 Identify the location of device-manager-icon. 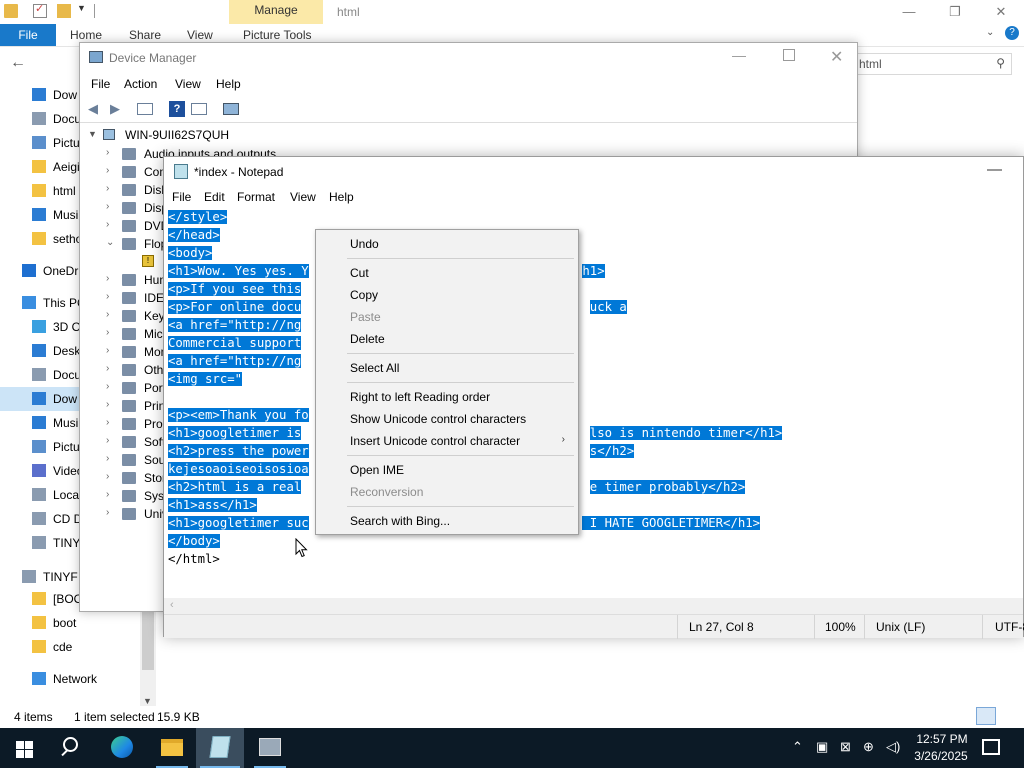
(270, 747).